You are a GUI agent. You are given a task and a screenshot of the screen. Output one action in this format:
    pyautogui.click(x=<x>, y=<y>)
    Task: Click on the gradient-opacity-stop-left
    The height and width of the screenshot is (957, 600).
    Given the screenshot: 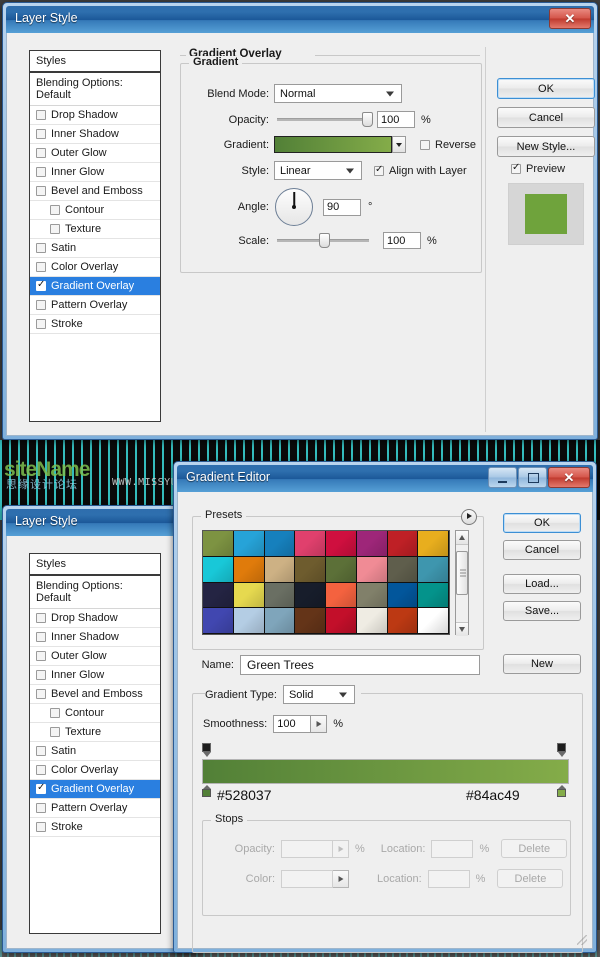 What is the action you would take?
    pyautogui.click(x=207, y=750)
    